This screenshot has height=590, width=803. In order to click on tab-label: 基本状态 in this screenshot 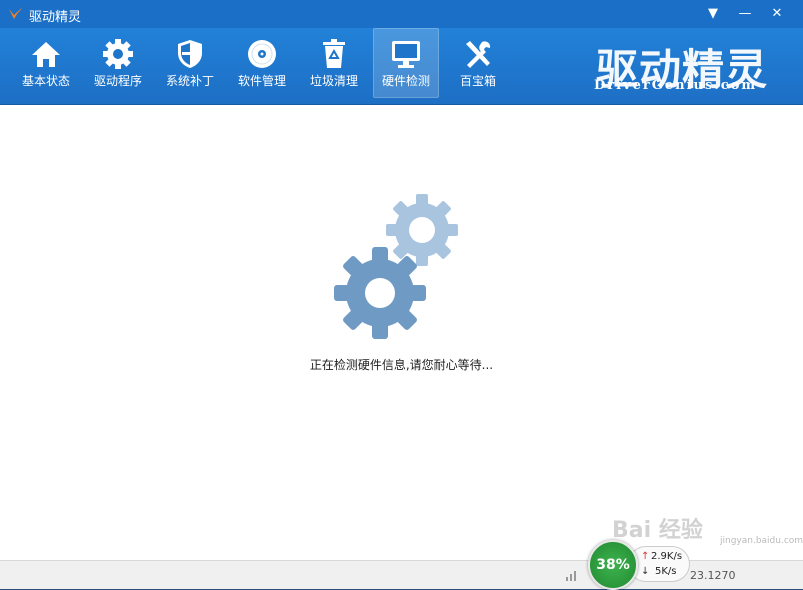, I will do `click(45, 81)`.